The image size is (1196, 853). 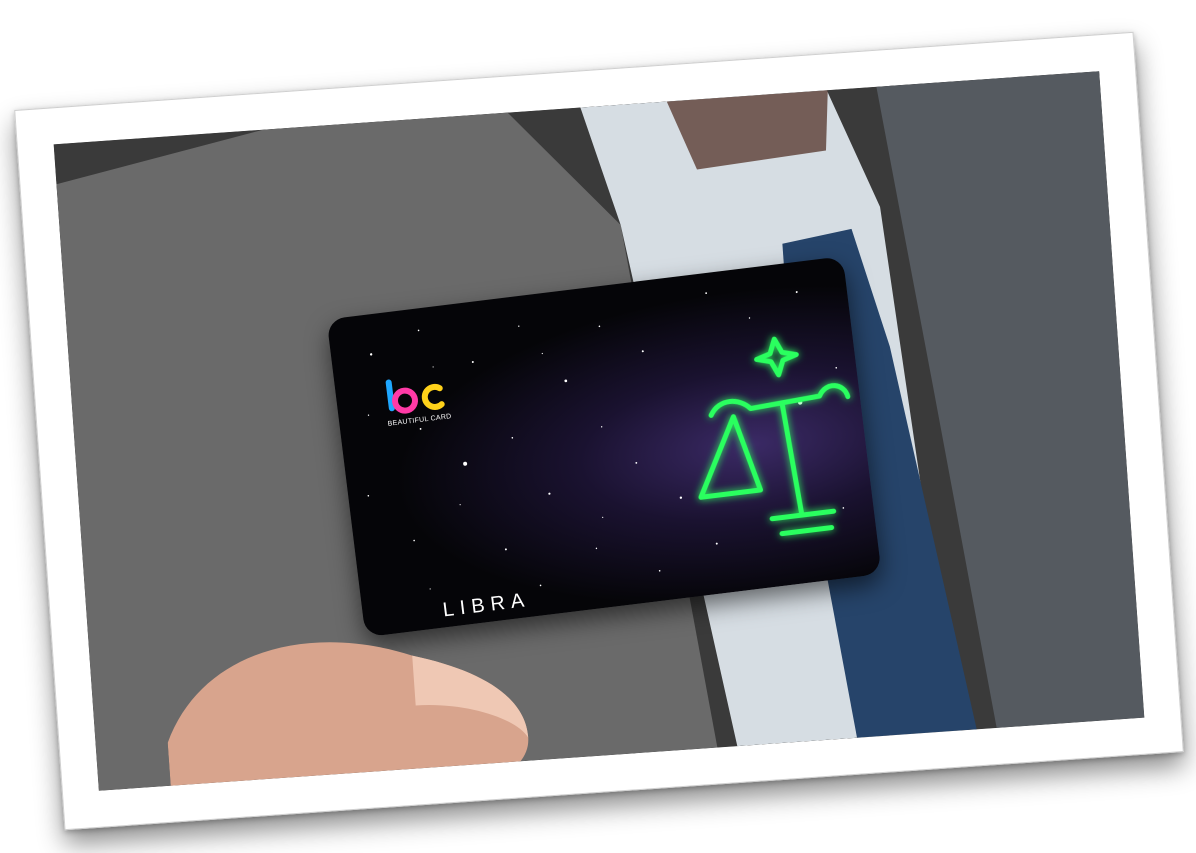 What do you see at coordinates (415, 396) in the screenshot?
I see `bc-logo-icon` at bounding box center [415, 396].